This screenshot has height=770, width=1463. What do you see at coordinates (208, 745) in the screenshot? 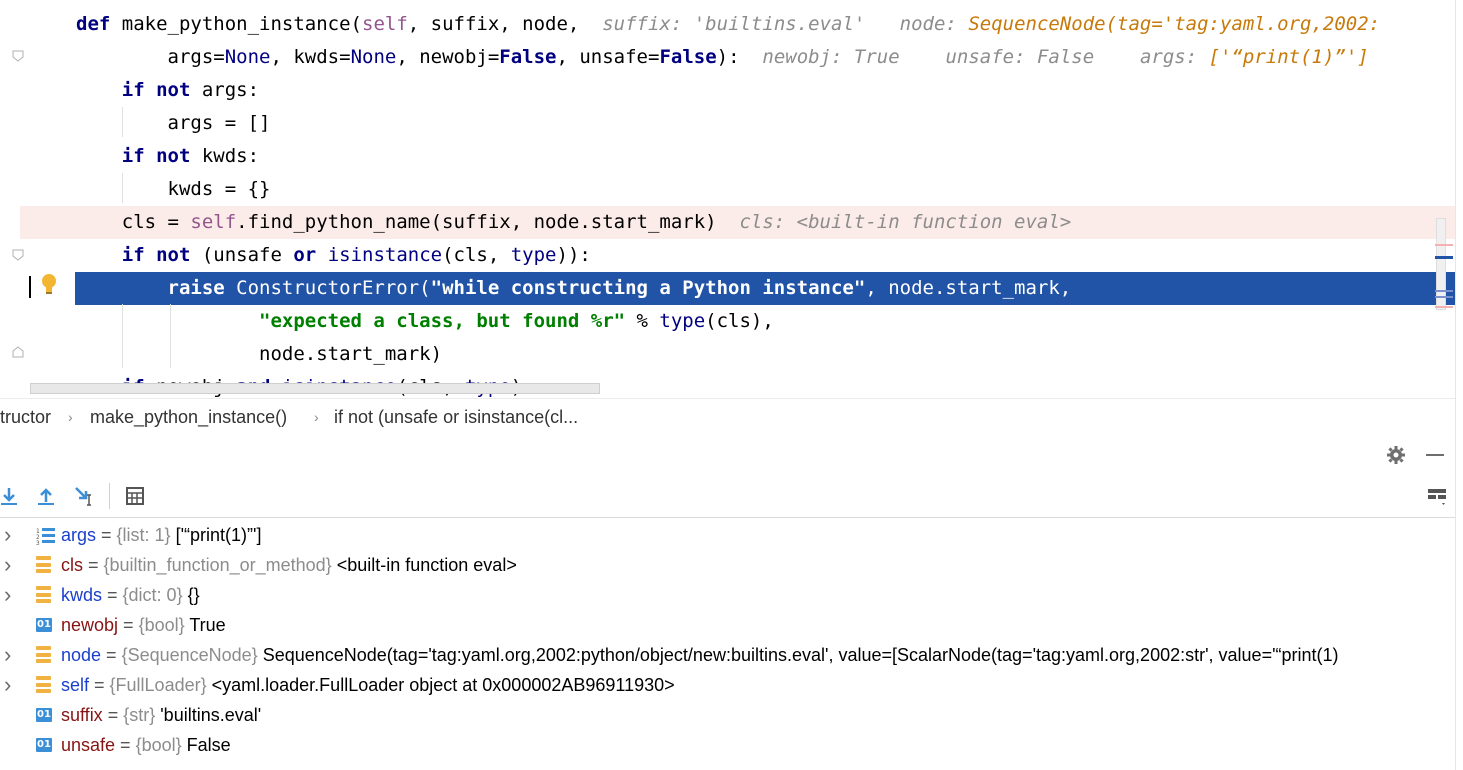
I see `variable-value: False` at bounding box center [208, 745].